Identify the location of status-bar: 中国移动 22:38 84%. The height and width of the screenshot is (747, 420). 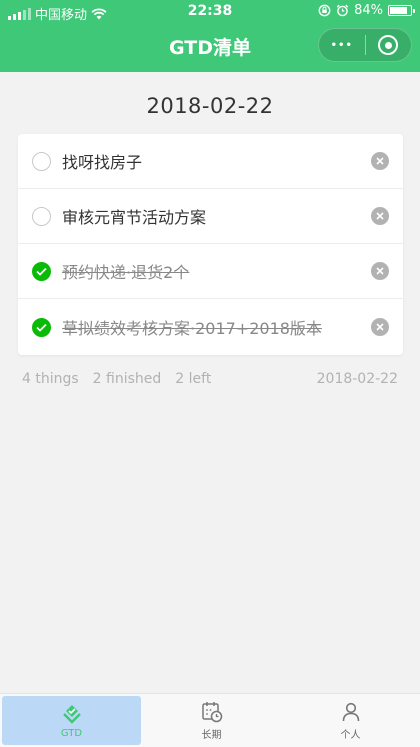
(210, 12).